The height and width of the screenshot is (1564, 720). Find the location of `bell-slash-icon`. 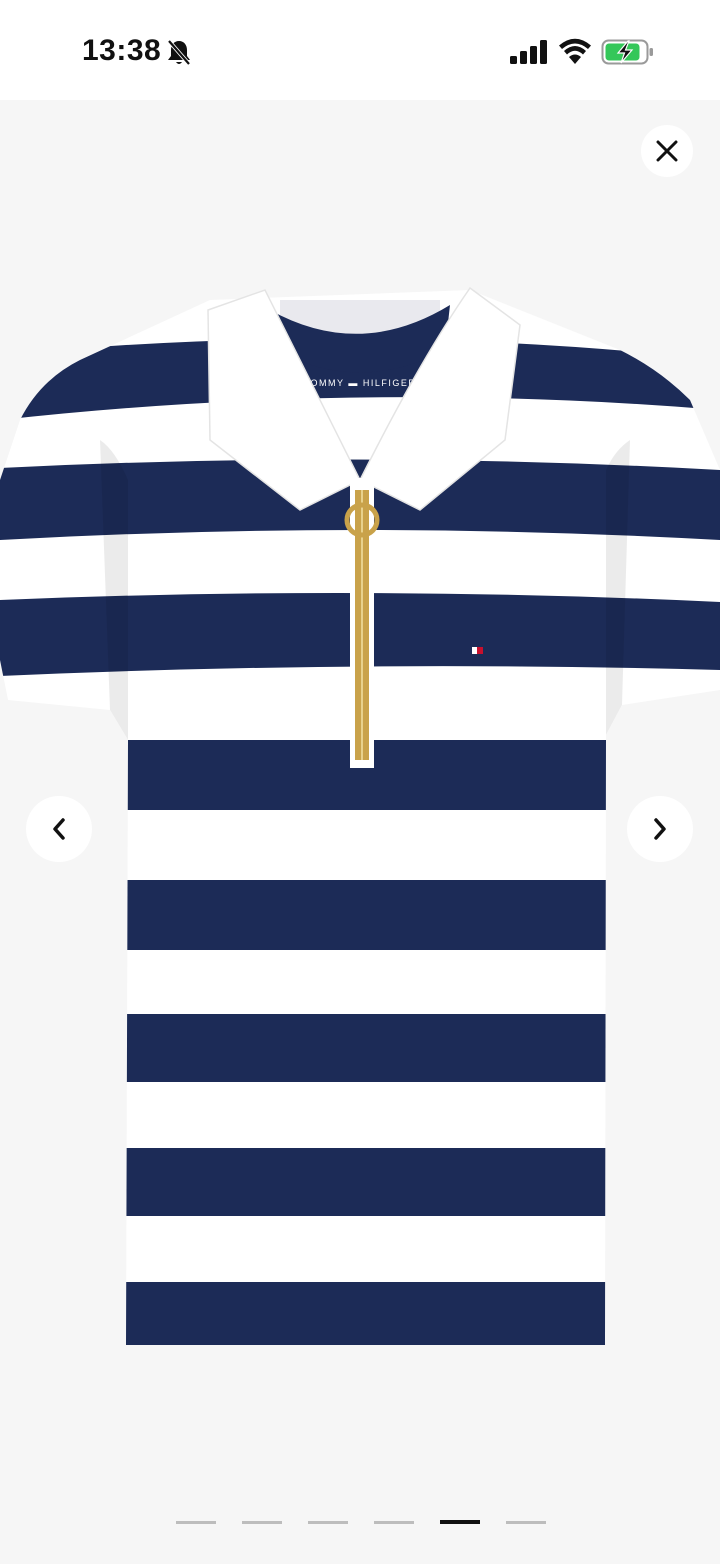

bell-slash-icon is located at coordinates (179, 54).